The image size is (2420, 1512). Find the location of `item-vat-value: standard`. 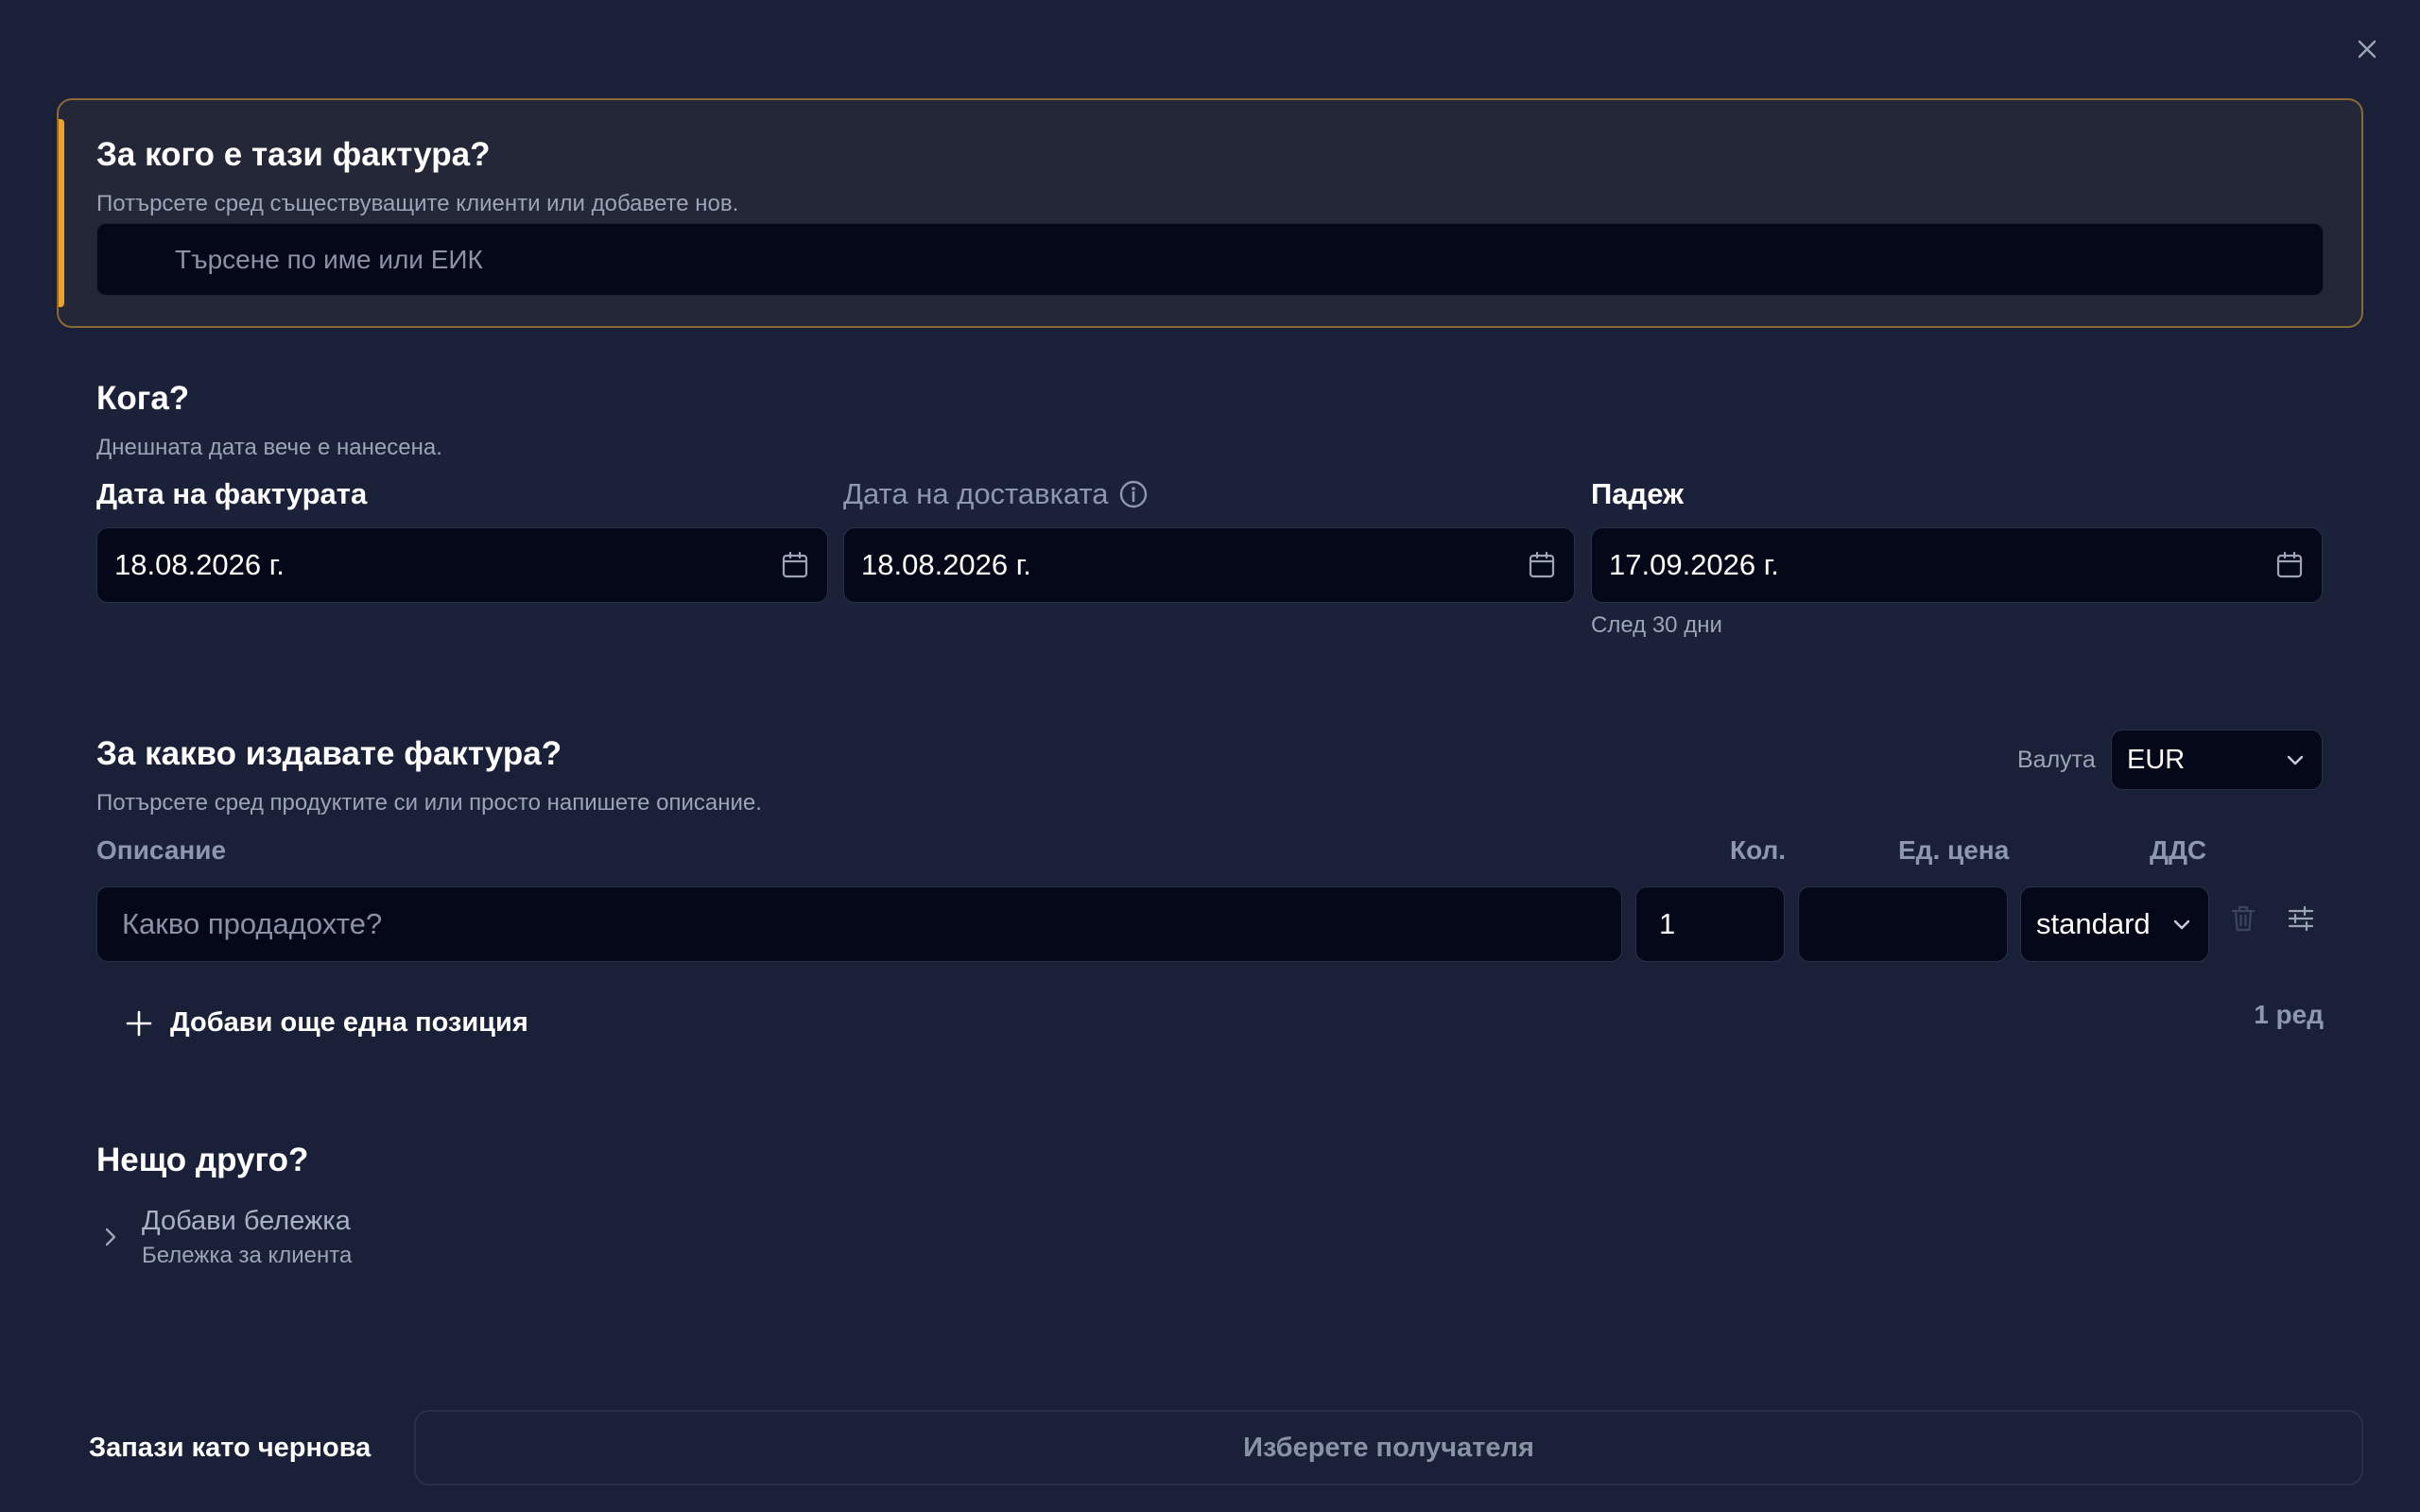

item-vat-value: standard is located at coordinates (2093, 923).